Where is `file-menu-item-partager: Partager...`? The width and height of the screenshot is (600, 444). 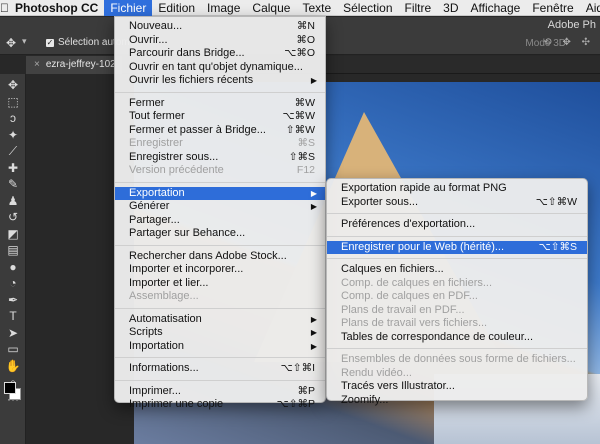 file-menu-item-partager: Partager... is located at coordinates (220, 221).